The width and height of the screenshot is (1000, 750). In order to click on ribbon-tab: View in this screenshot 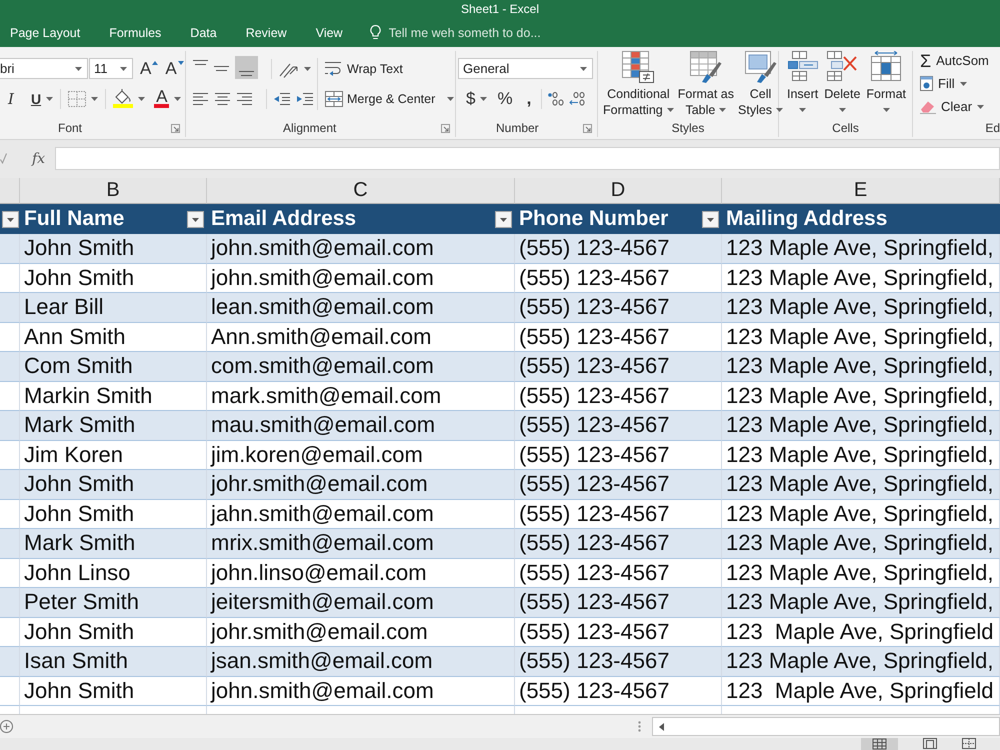, I will do `click(329, 32)`.